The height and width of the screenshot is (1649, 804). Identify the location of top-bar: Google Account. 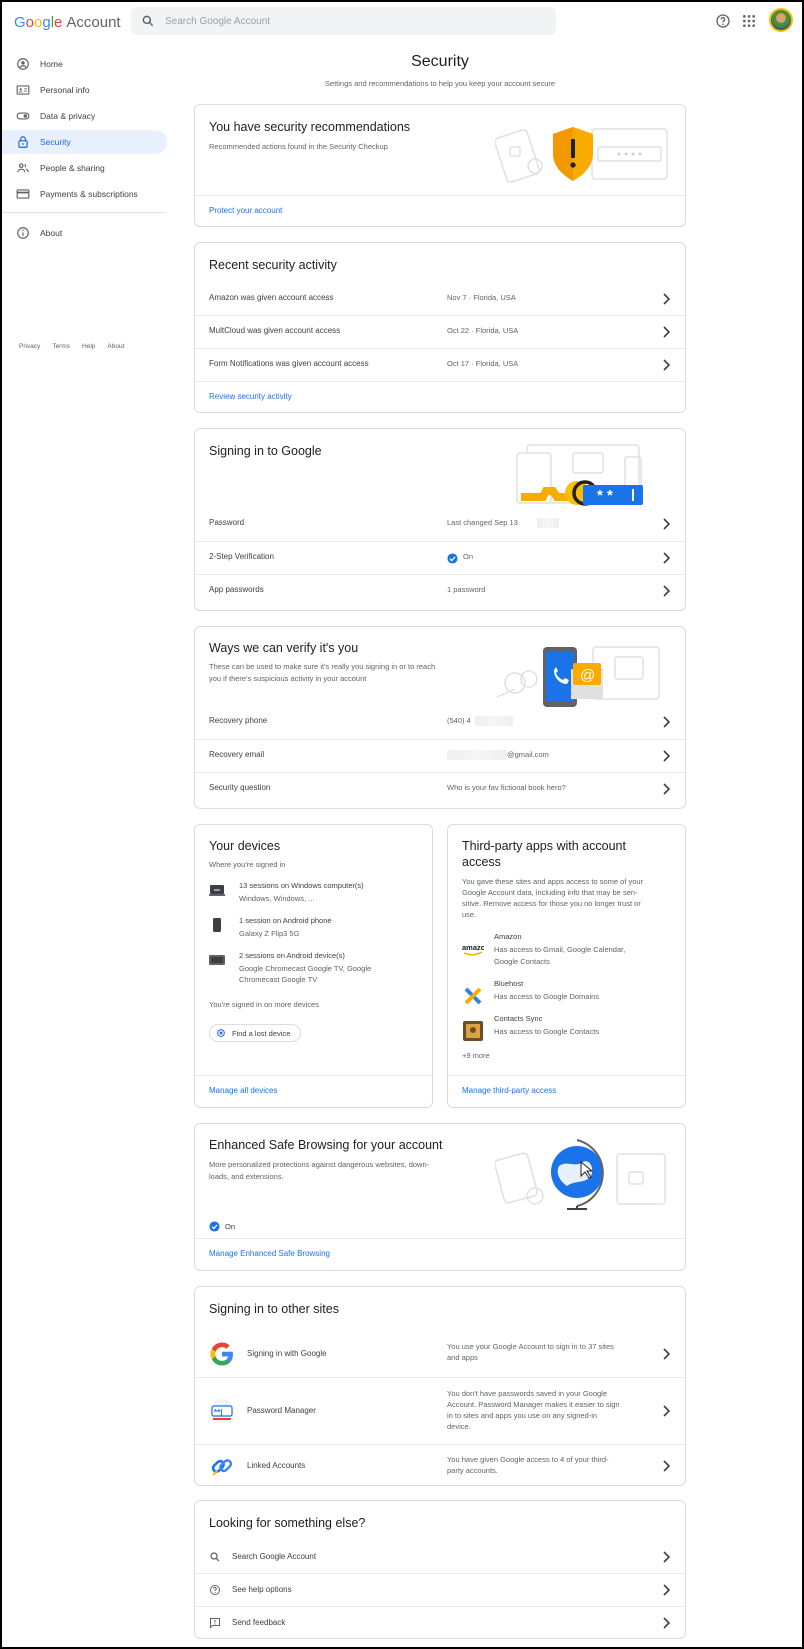
(402, 22).